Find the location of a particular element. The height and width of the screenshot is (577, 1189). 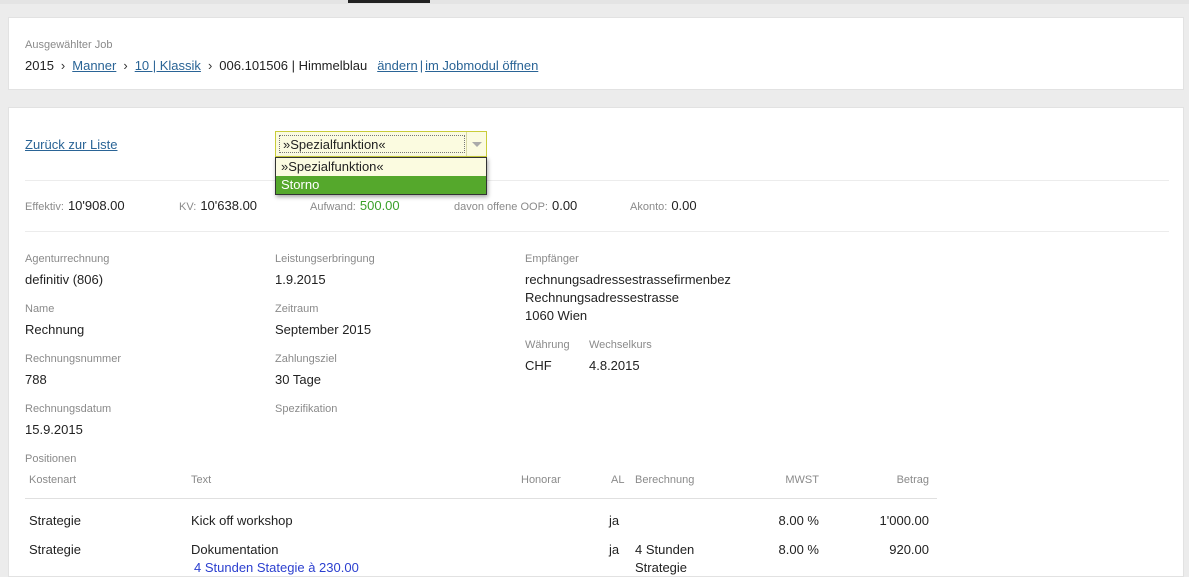

total-open-oop: davon offene OOP: 0.00 is located at coordinates (516, 205).